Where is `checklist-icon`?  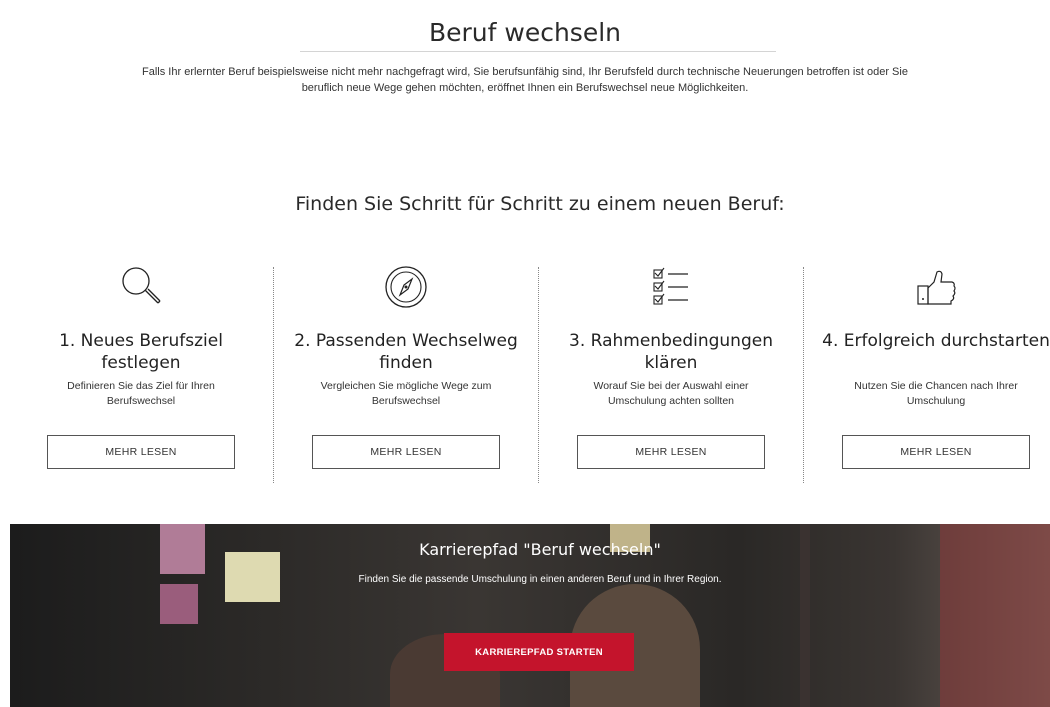 checklist-icon is located at coordinates (671, 287).